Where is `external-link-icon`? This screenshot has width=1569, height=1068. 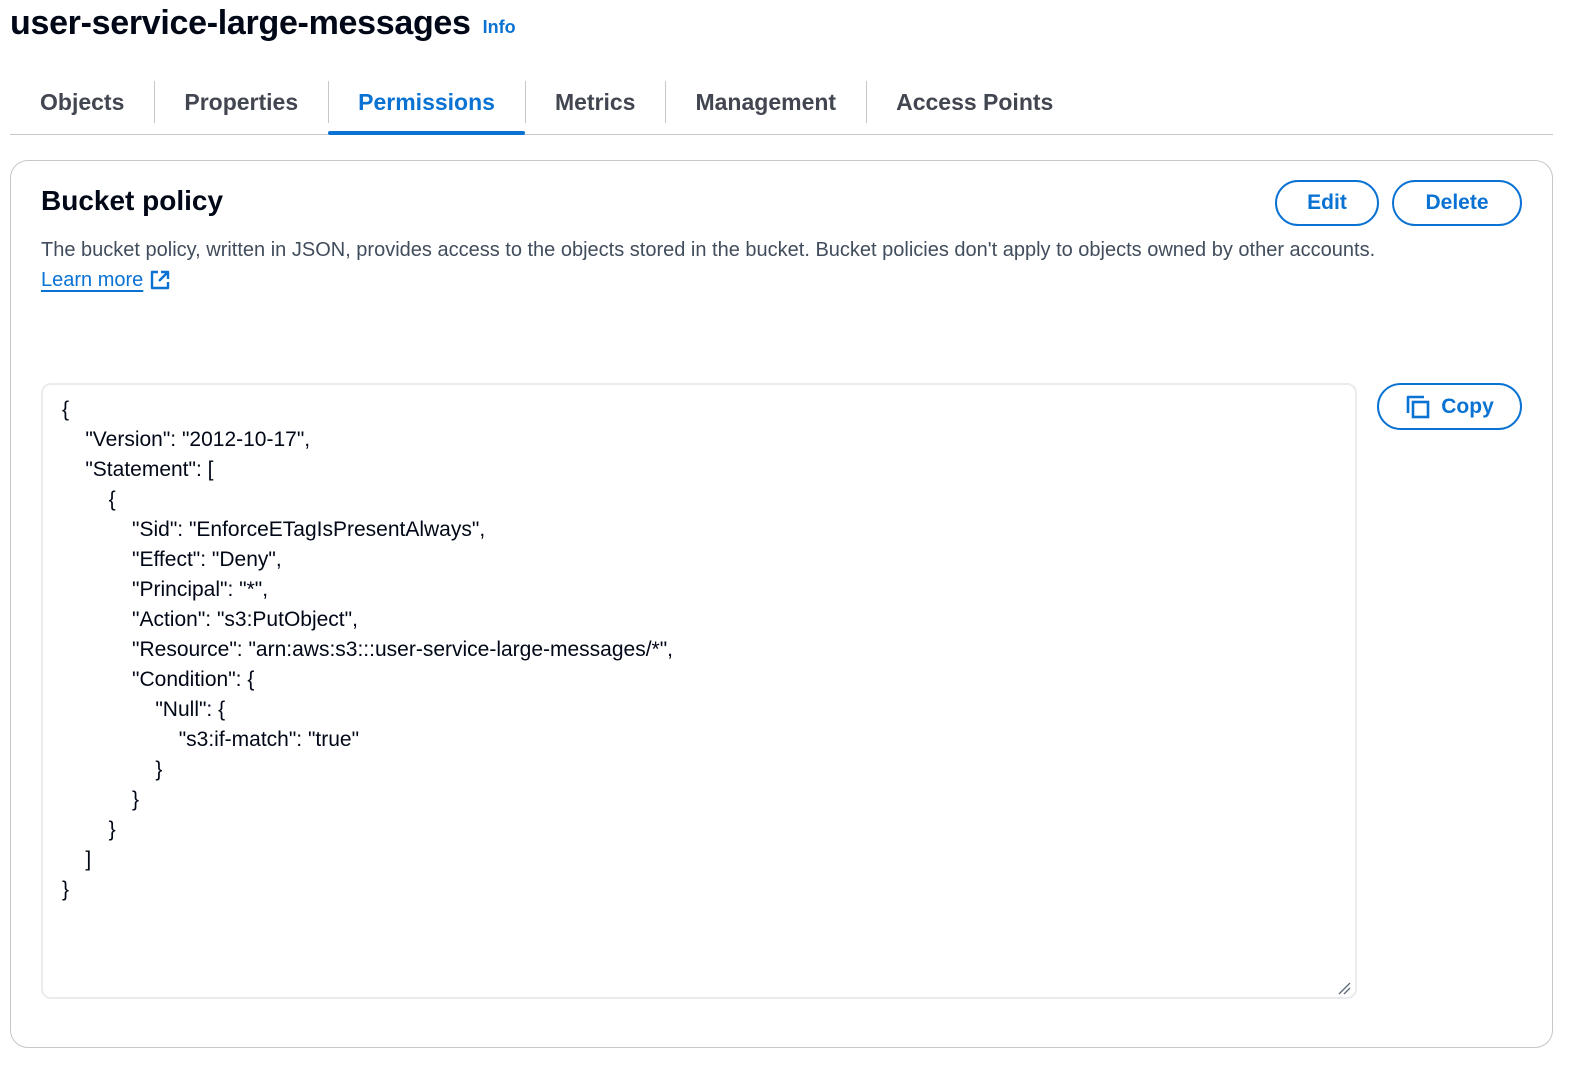
external-link-icon is located at coordinates (160, 280).